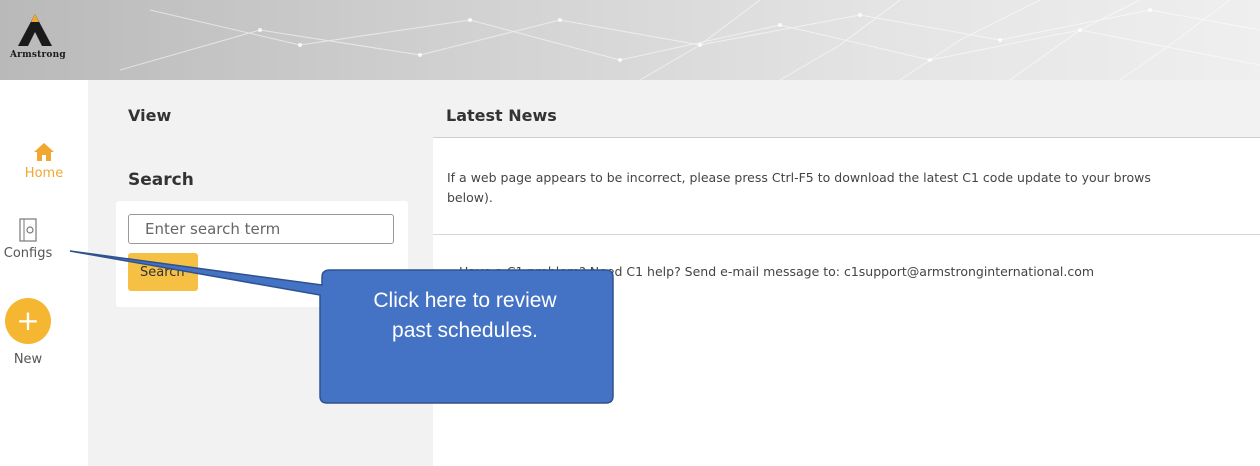 The height and width of the screenshot is (466, 1260). What do you see at coordinates (501, 115) in the screenshot?
I see `news-title: Latest News` at bounding box center [501, 115].